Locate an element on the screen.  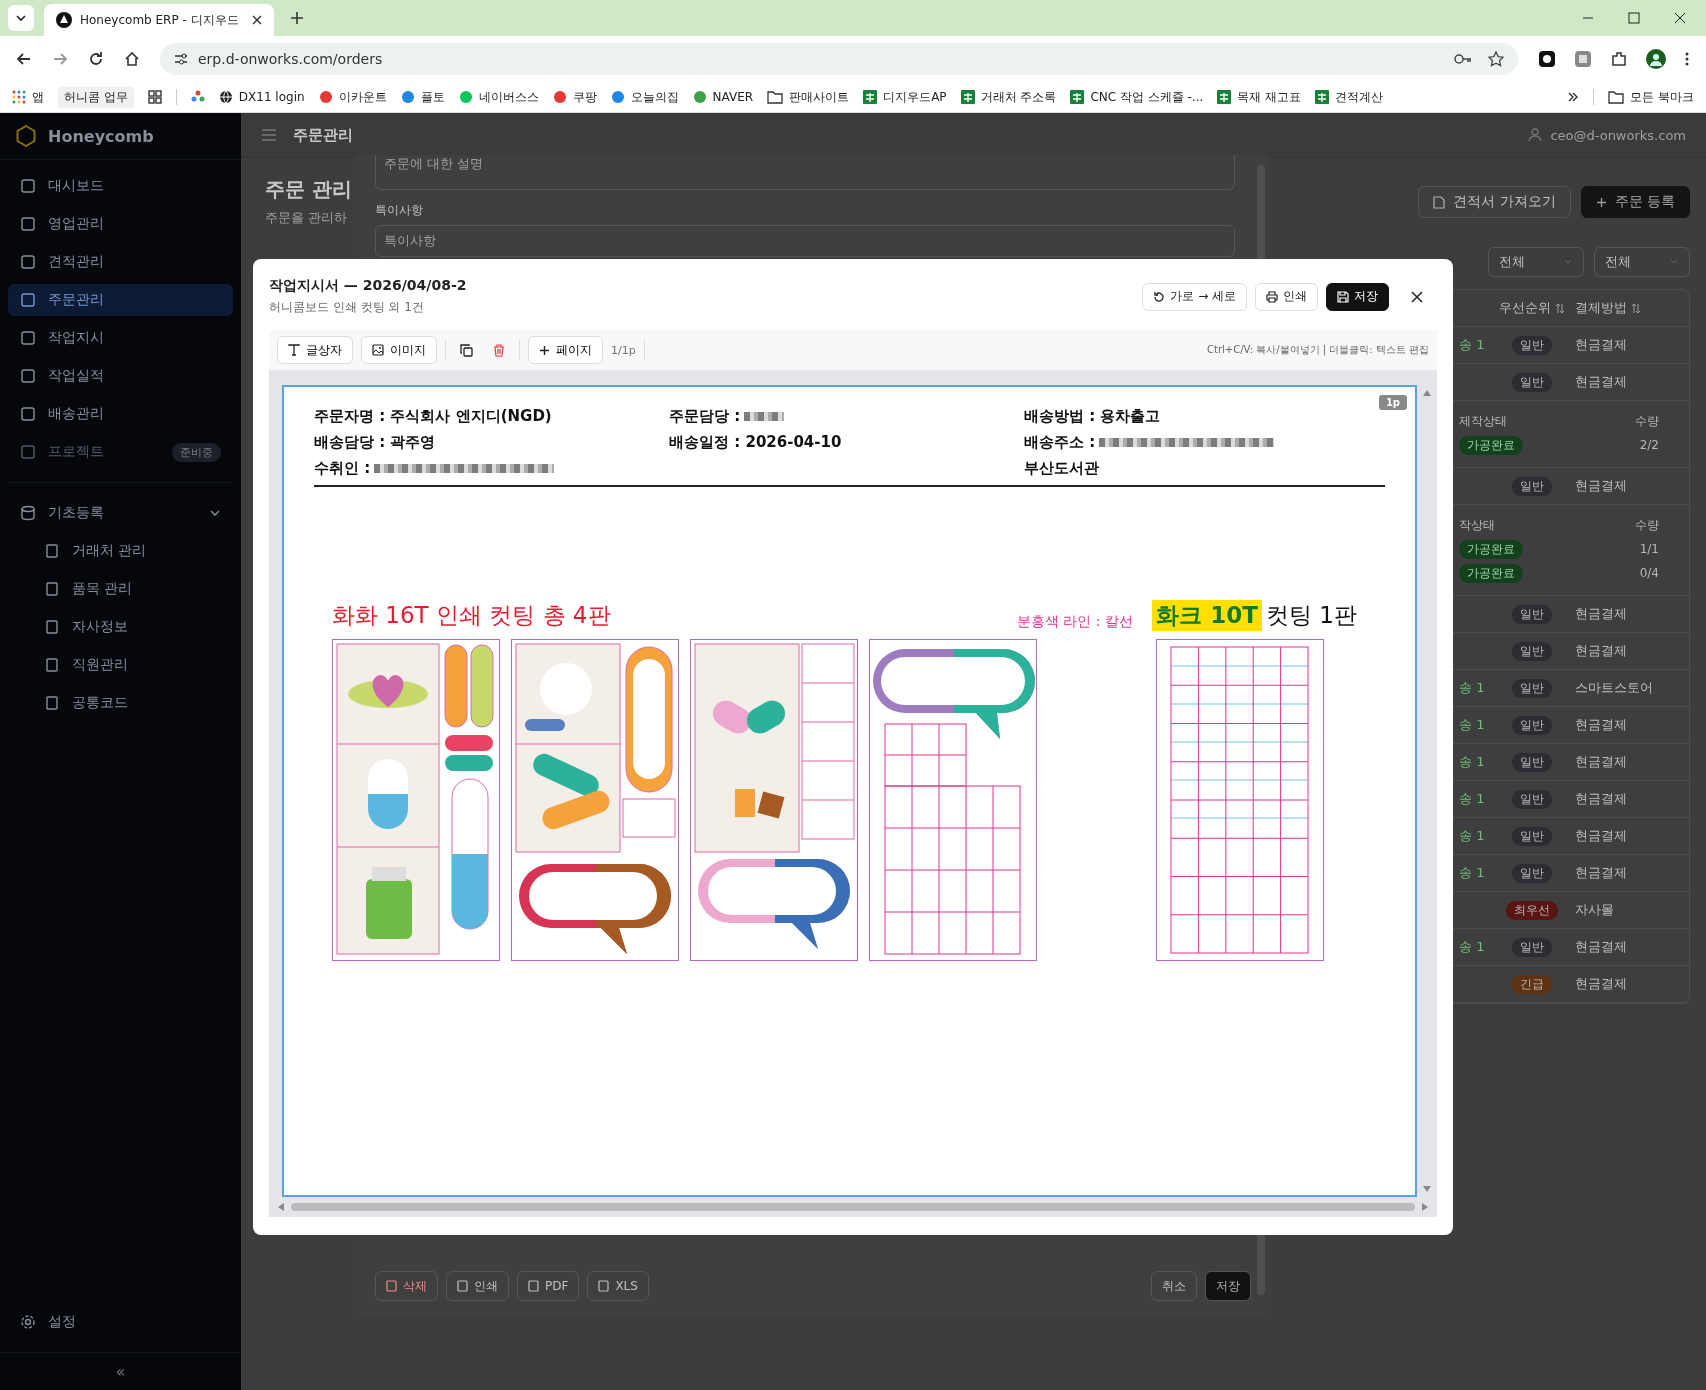
bookmark: DX11 login is located at coordinates (261, 97).